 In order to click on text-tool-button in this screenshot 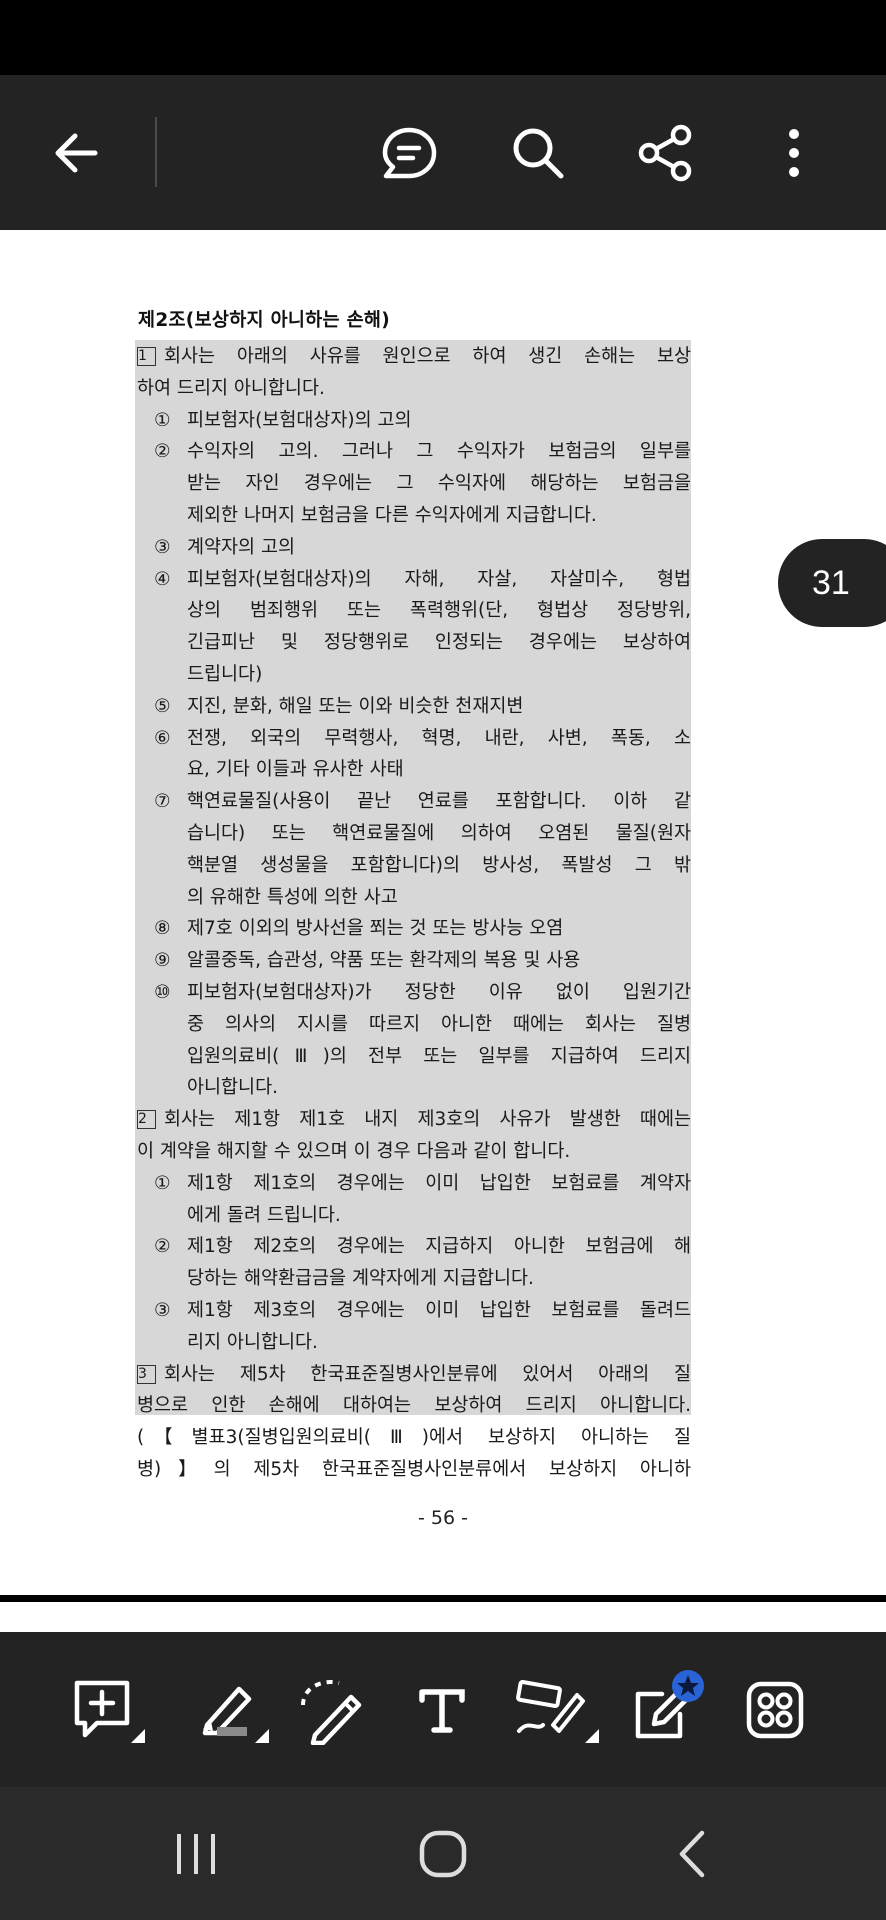, I will do `click(442, 1709)`.